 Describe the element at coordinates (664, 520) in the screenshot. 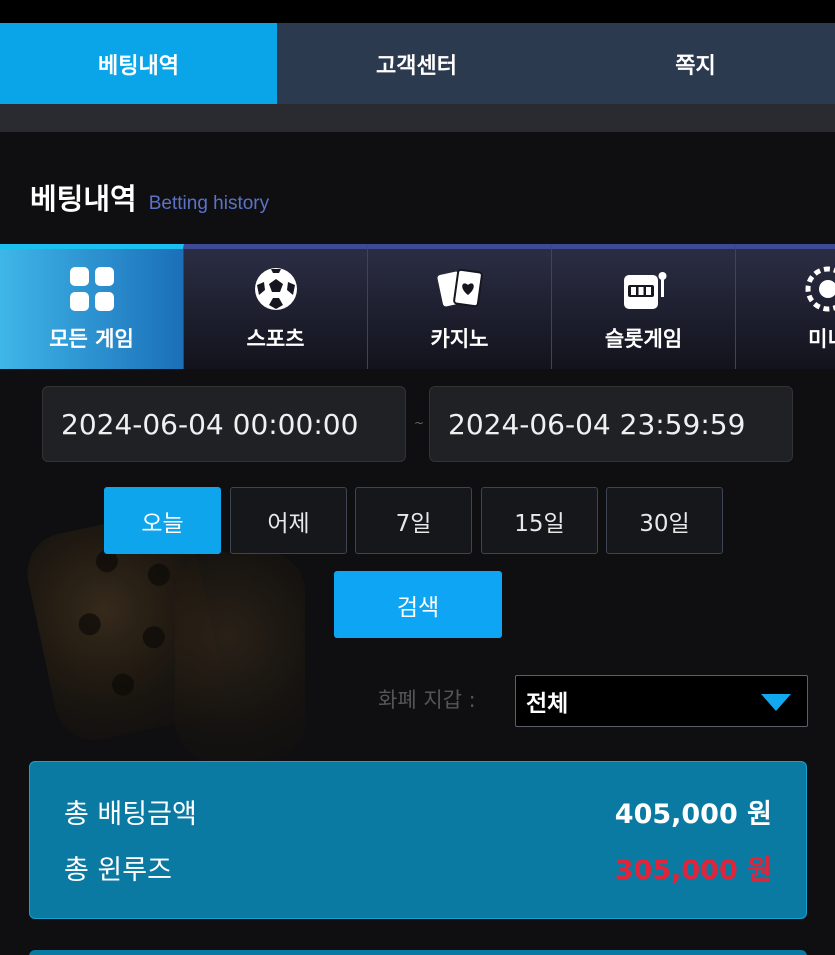

I see `range-30days-button: 30일` at that location.